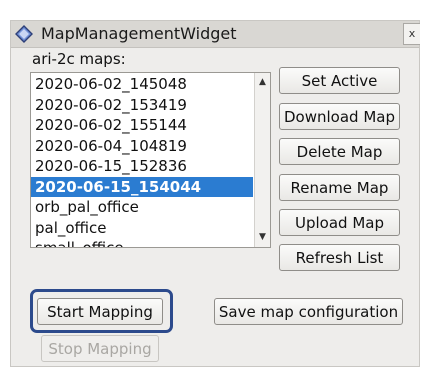 Image resolution: width=430 pixels, height=373 pixels. What do you see at coordinates (339, 116) in the screenshot?
I see `download-map-button: Download Map` at bounding box center [339, 116].